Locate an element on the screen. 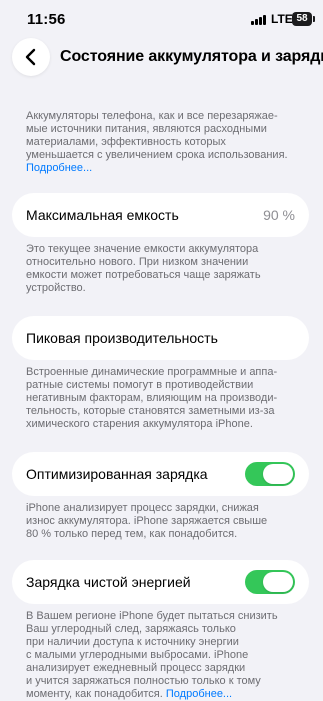 The width and height of the screenshot is (323, 701). peak-performance-row: Пиковая производительность is located at coordinates (160, 338).